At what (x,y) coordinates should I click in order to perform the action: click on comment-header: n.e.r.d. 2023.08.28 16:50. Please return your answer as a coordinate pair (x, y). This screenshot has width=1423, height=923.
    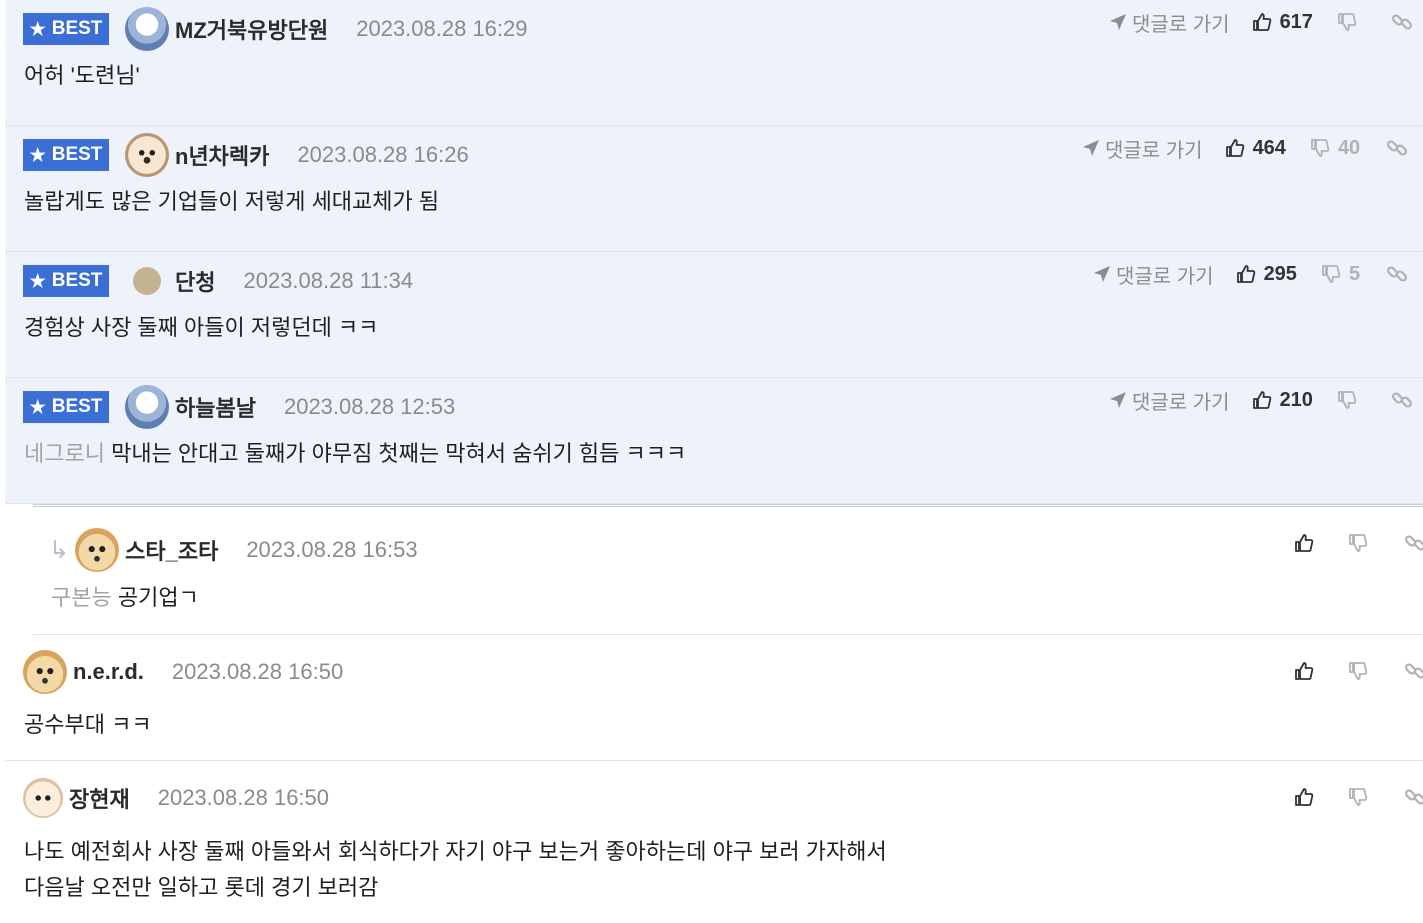
    Looking at the image, I should click on (183, 672).